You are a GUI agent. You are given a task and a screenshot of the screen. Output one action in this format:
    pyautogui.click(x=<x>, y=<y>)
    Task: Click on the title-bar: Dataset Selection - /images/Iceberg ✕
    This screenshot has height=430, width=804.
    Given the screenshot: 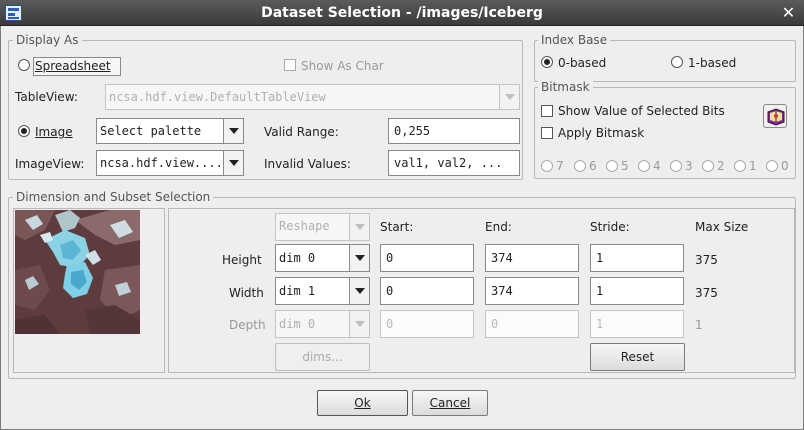 What is the action you would take?
    pyautogui.click(x=402, y=13)
    